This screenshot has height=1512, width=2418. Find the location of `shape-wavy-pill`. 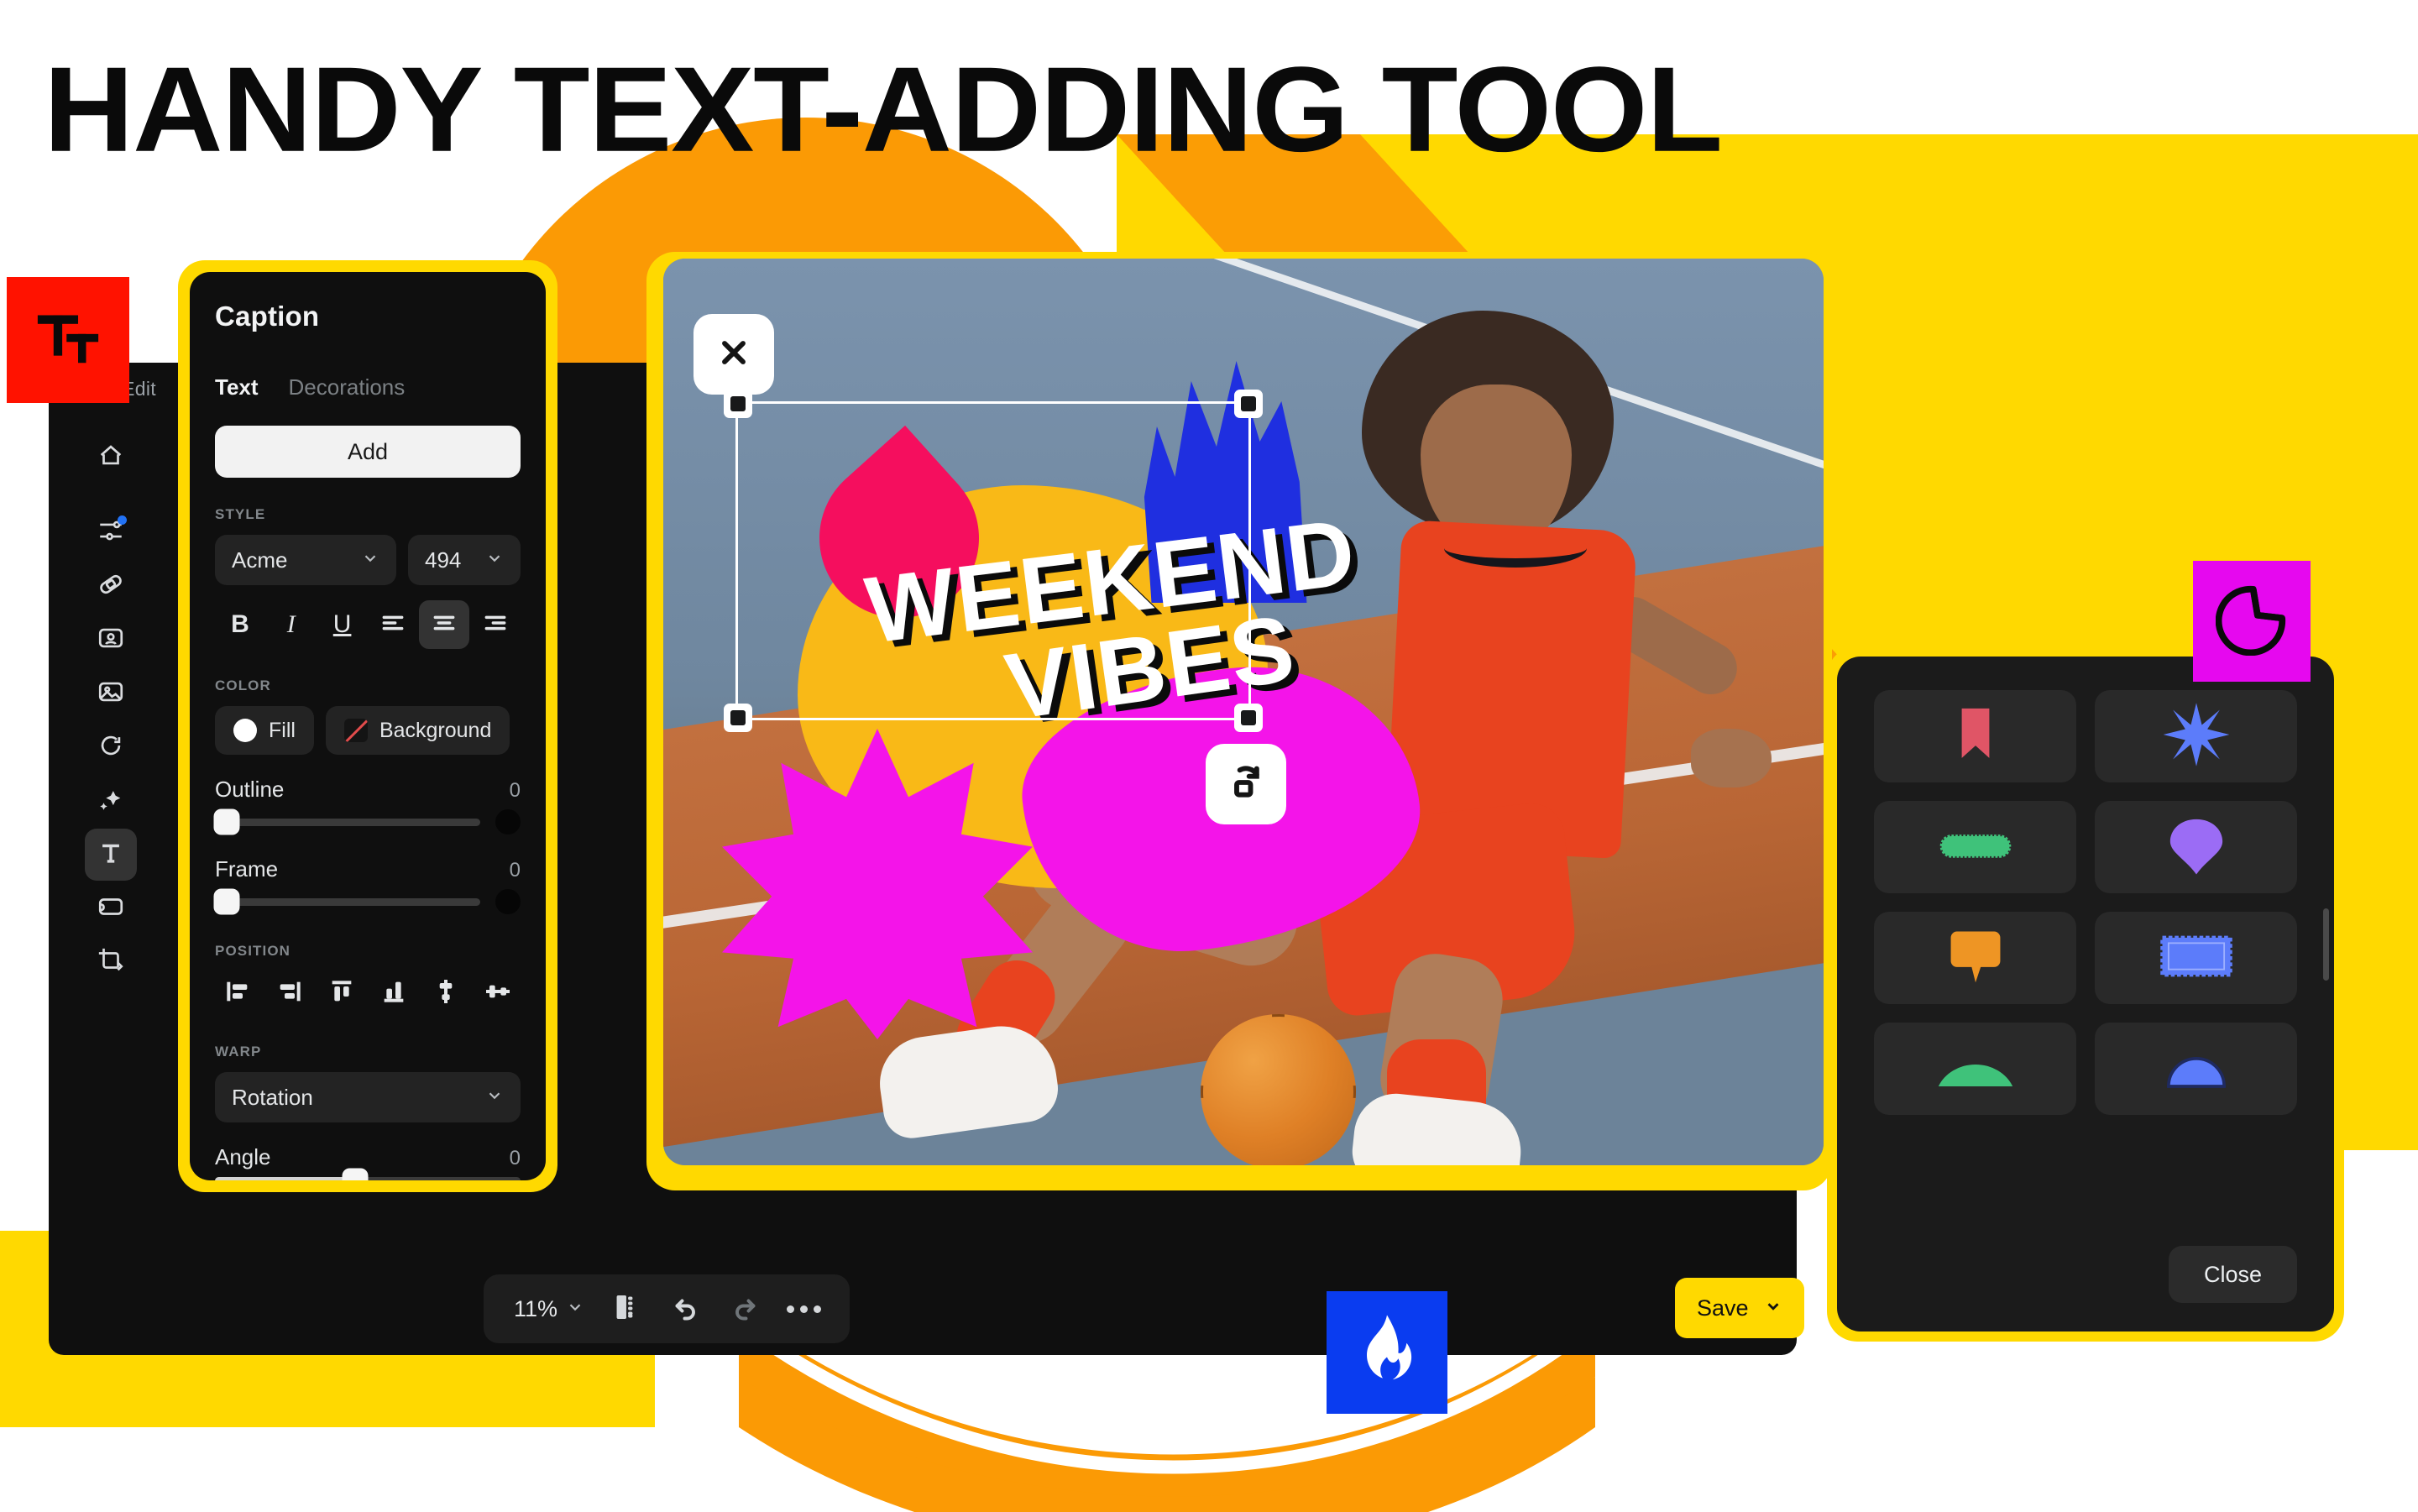

shape-wavy-pill is located at coordinates (1975, 847).